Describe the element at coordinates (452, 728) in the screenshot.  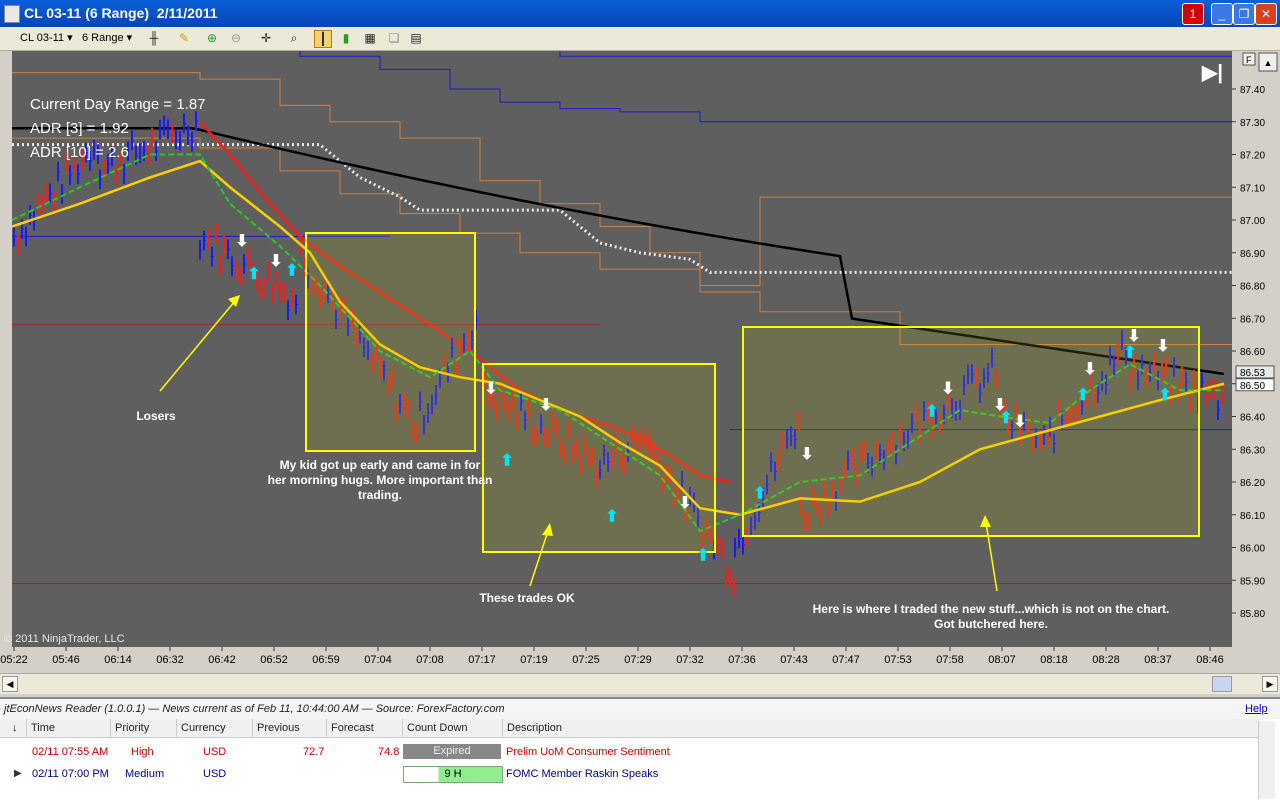
I see `col-countdown: Count Down` at that location.